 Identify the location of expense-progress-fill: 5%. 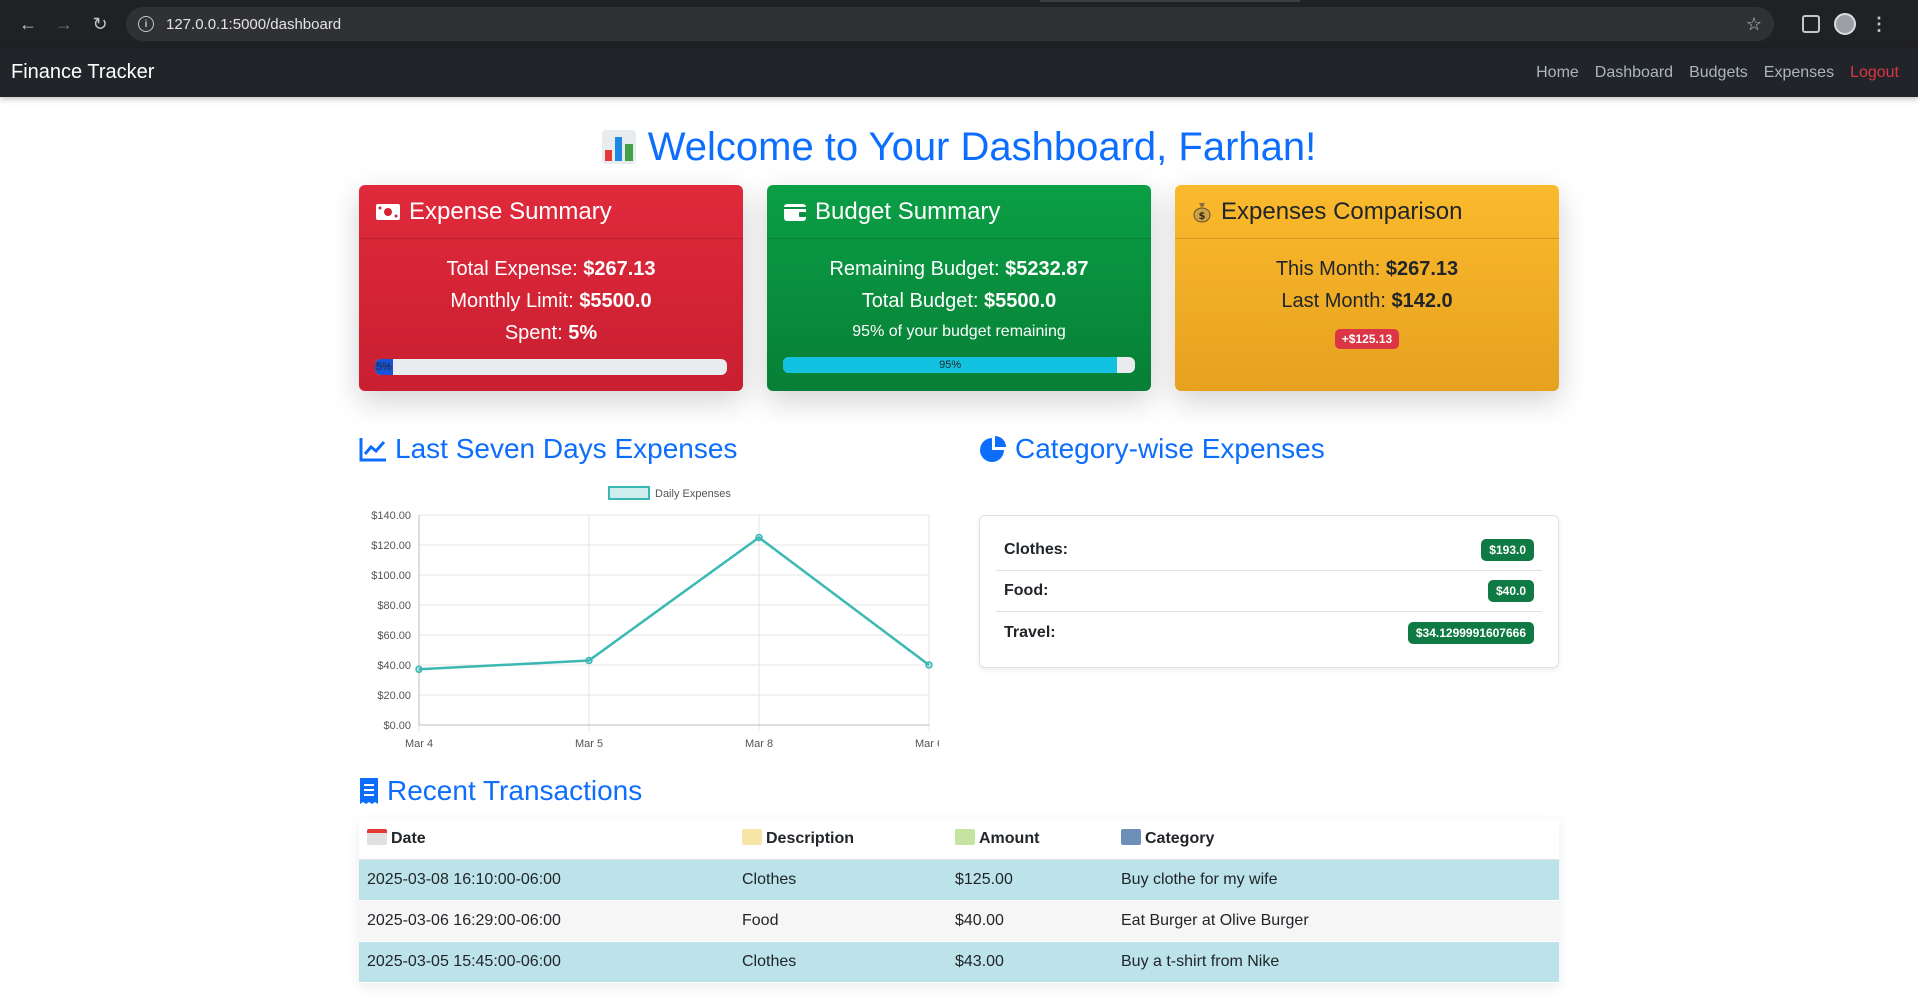
(384, 367).